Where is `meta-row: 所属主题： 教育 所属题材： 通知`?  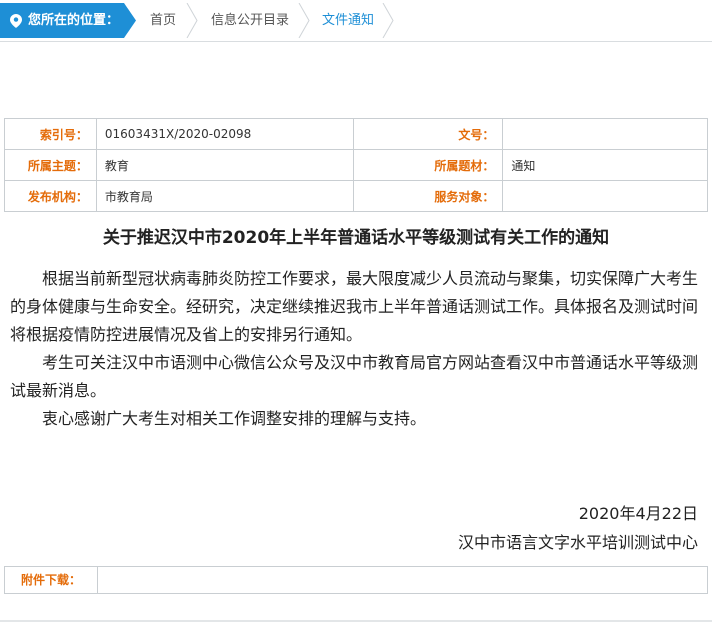 meta-row: 所属主题： 教育 所属题材： 通知 is located at coordinates (356, 165).